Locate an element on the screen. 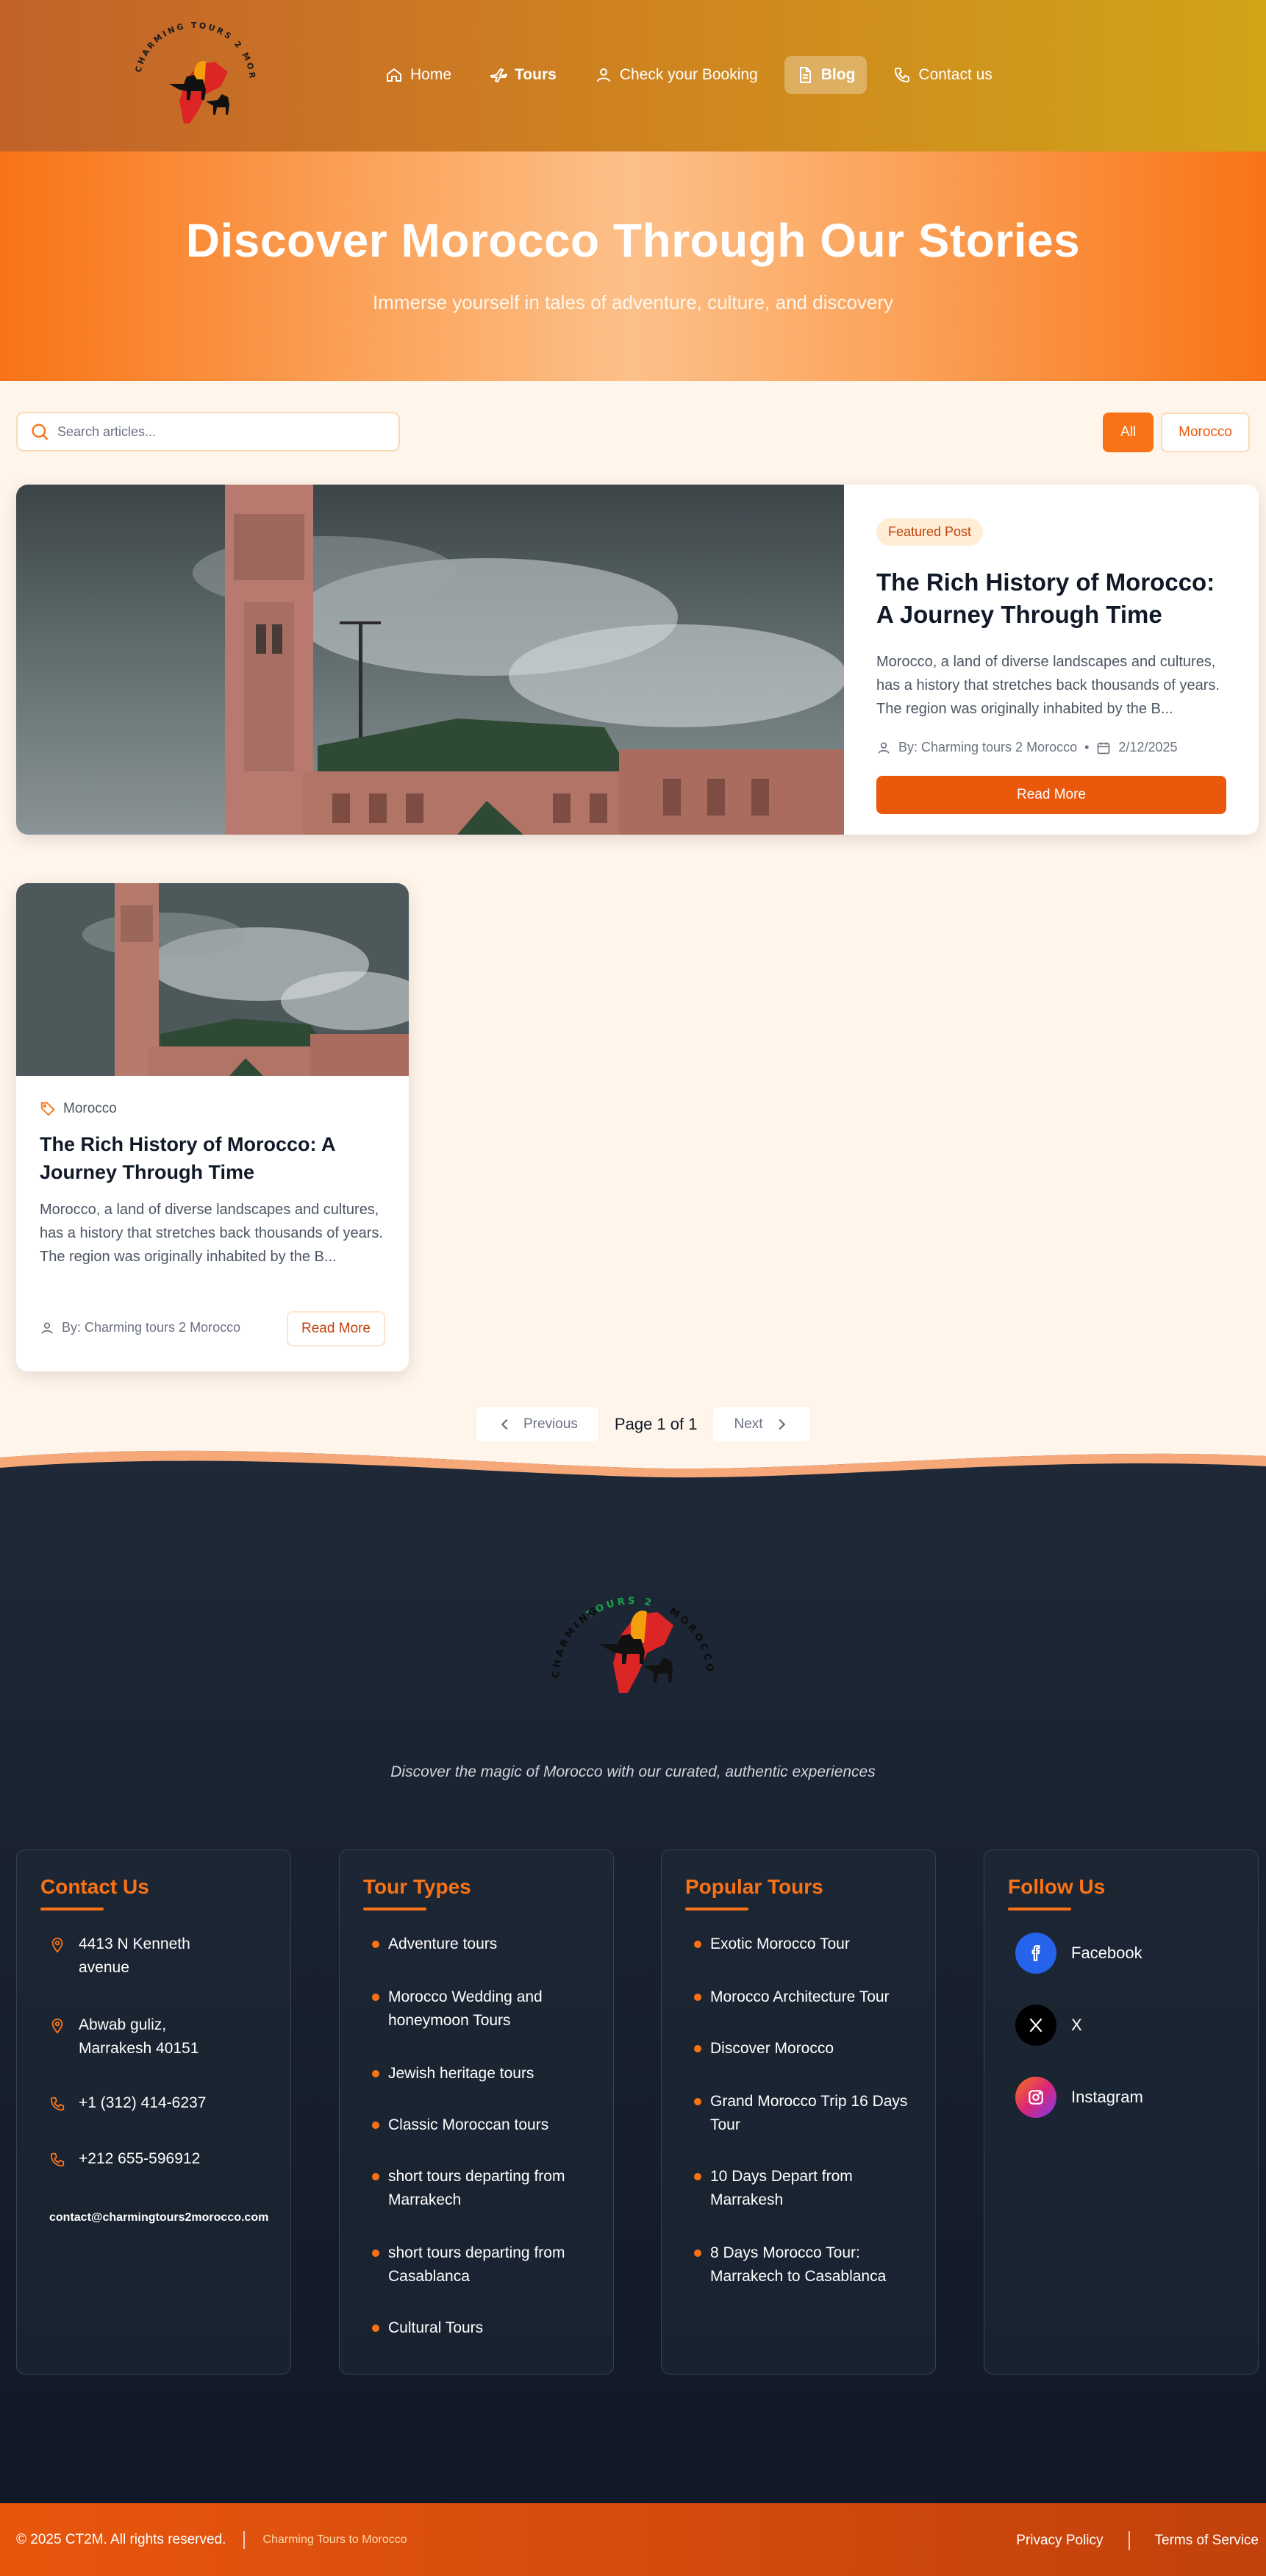 The width and height of the screenshot is (1266, 2576). post-card-meta: By: Charming tours 2 Morocco is located at coordinates (140, 1327).